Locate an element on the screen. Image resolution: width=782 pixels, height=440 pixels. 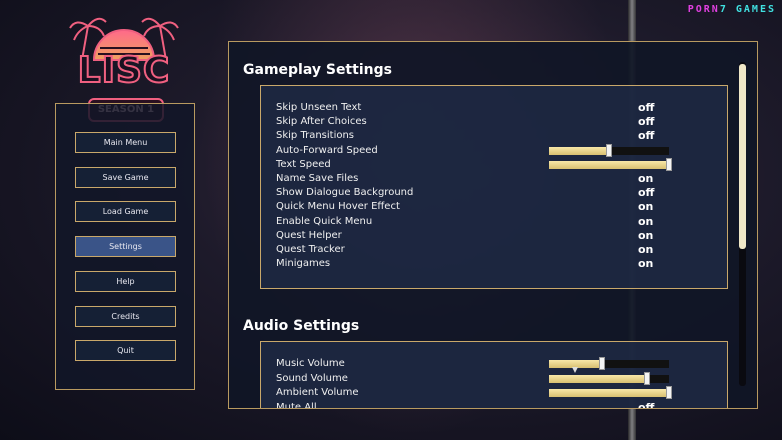
quest-tracker-toggle: on is located at coordinates (645, 249).